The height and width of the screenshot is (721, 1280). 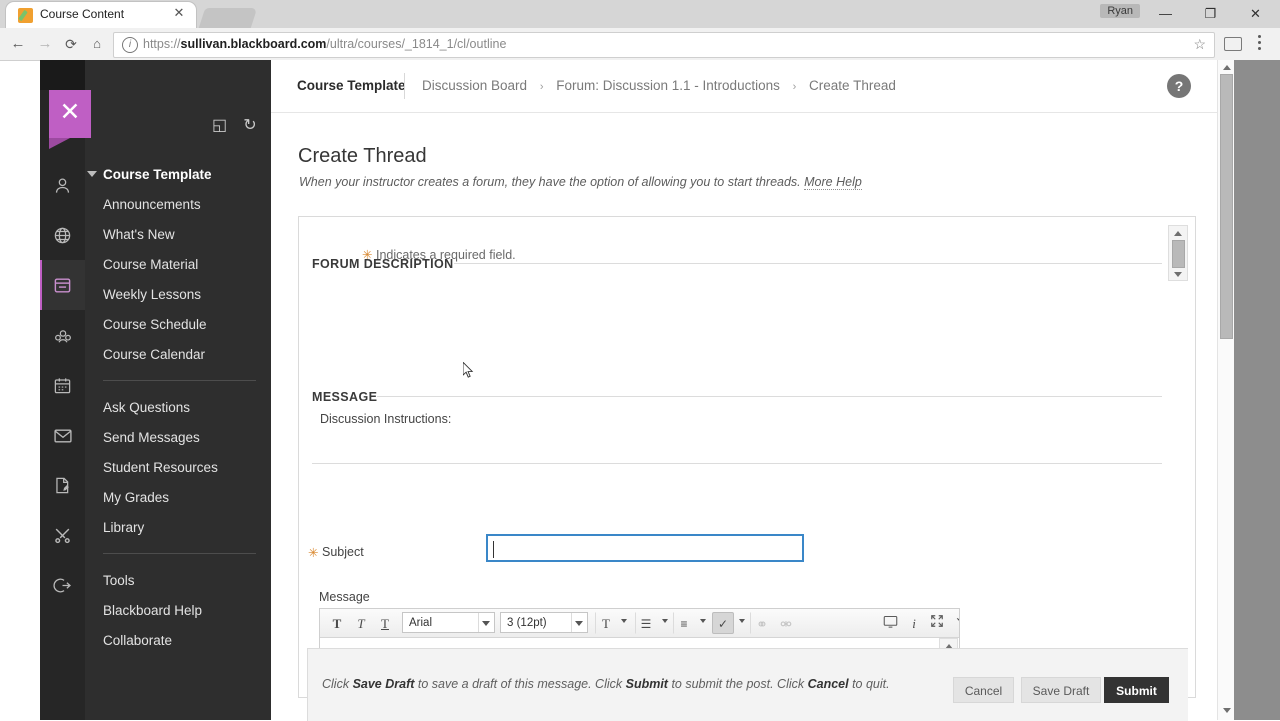 I want to click on font-family-select: Arial, so click(x=448, y=622).